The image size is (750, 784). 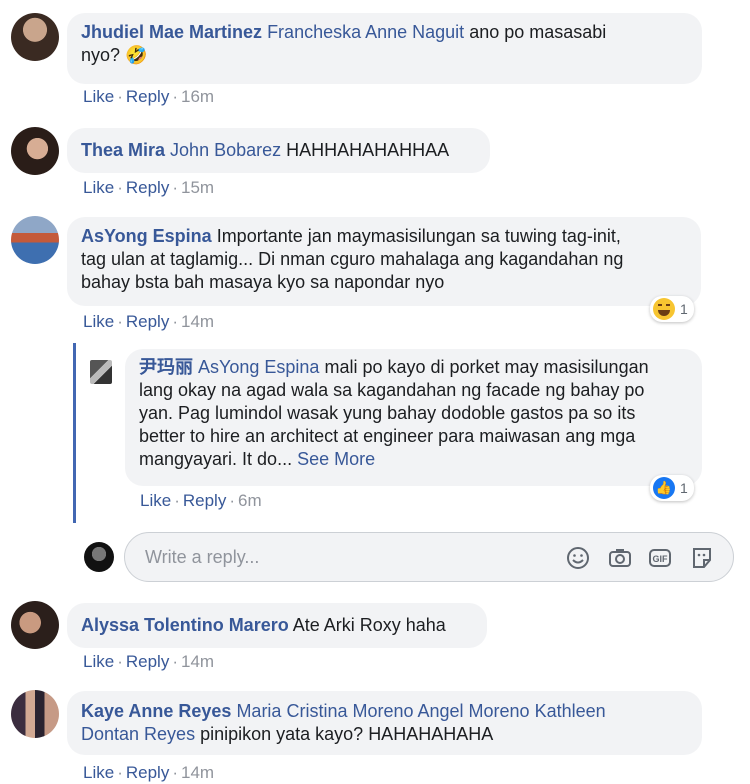 What do you see at coordinates (74, 433) in the screenshot?
I see `thread-line` at bounding box center [74, 433].